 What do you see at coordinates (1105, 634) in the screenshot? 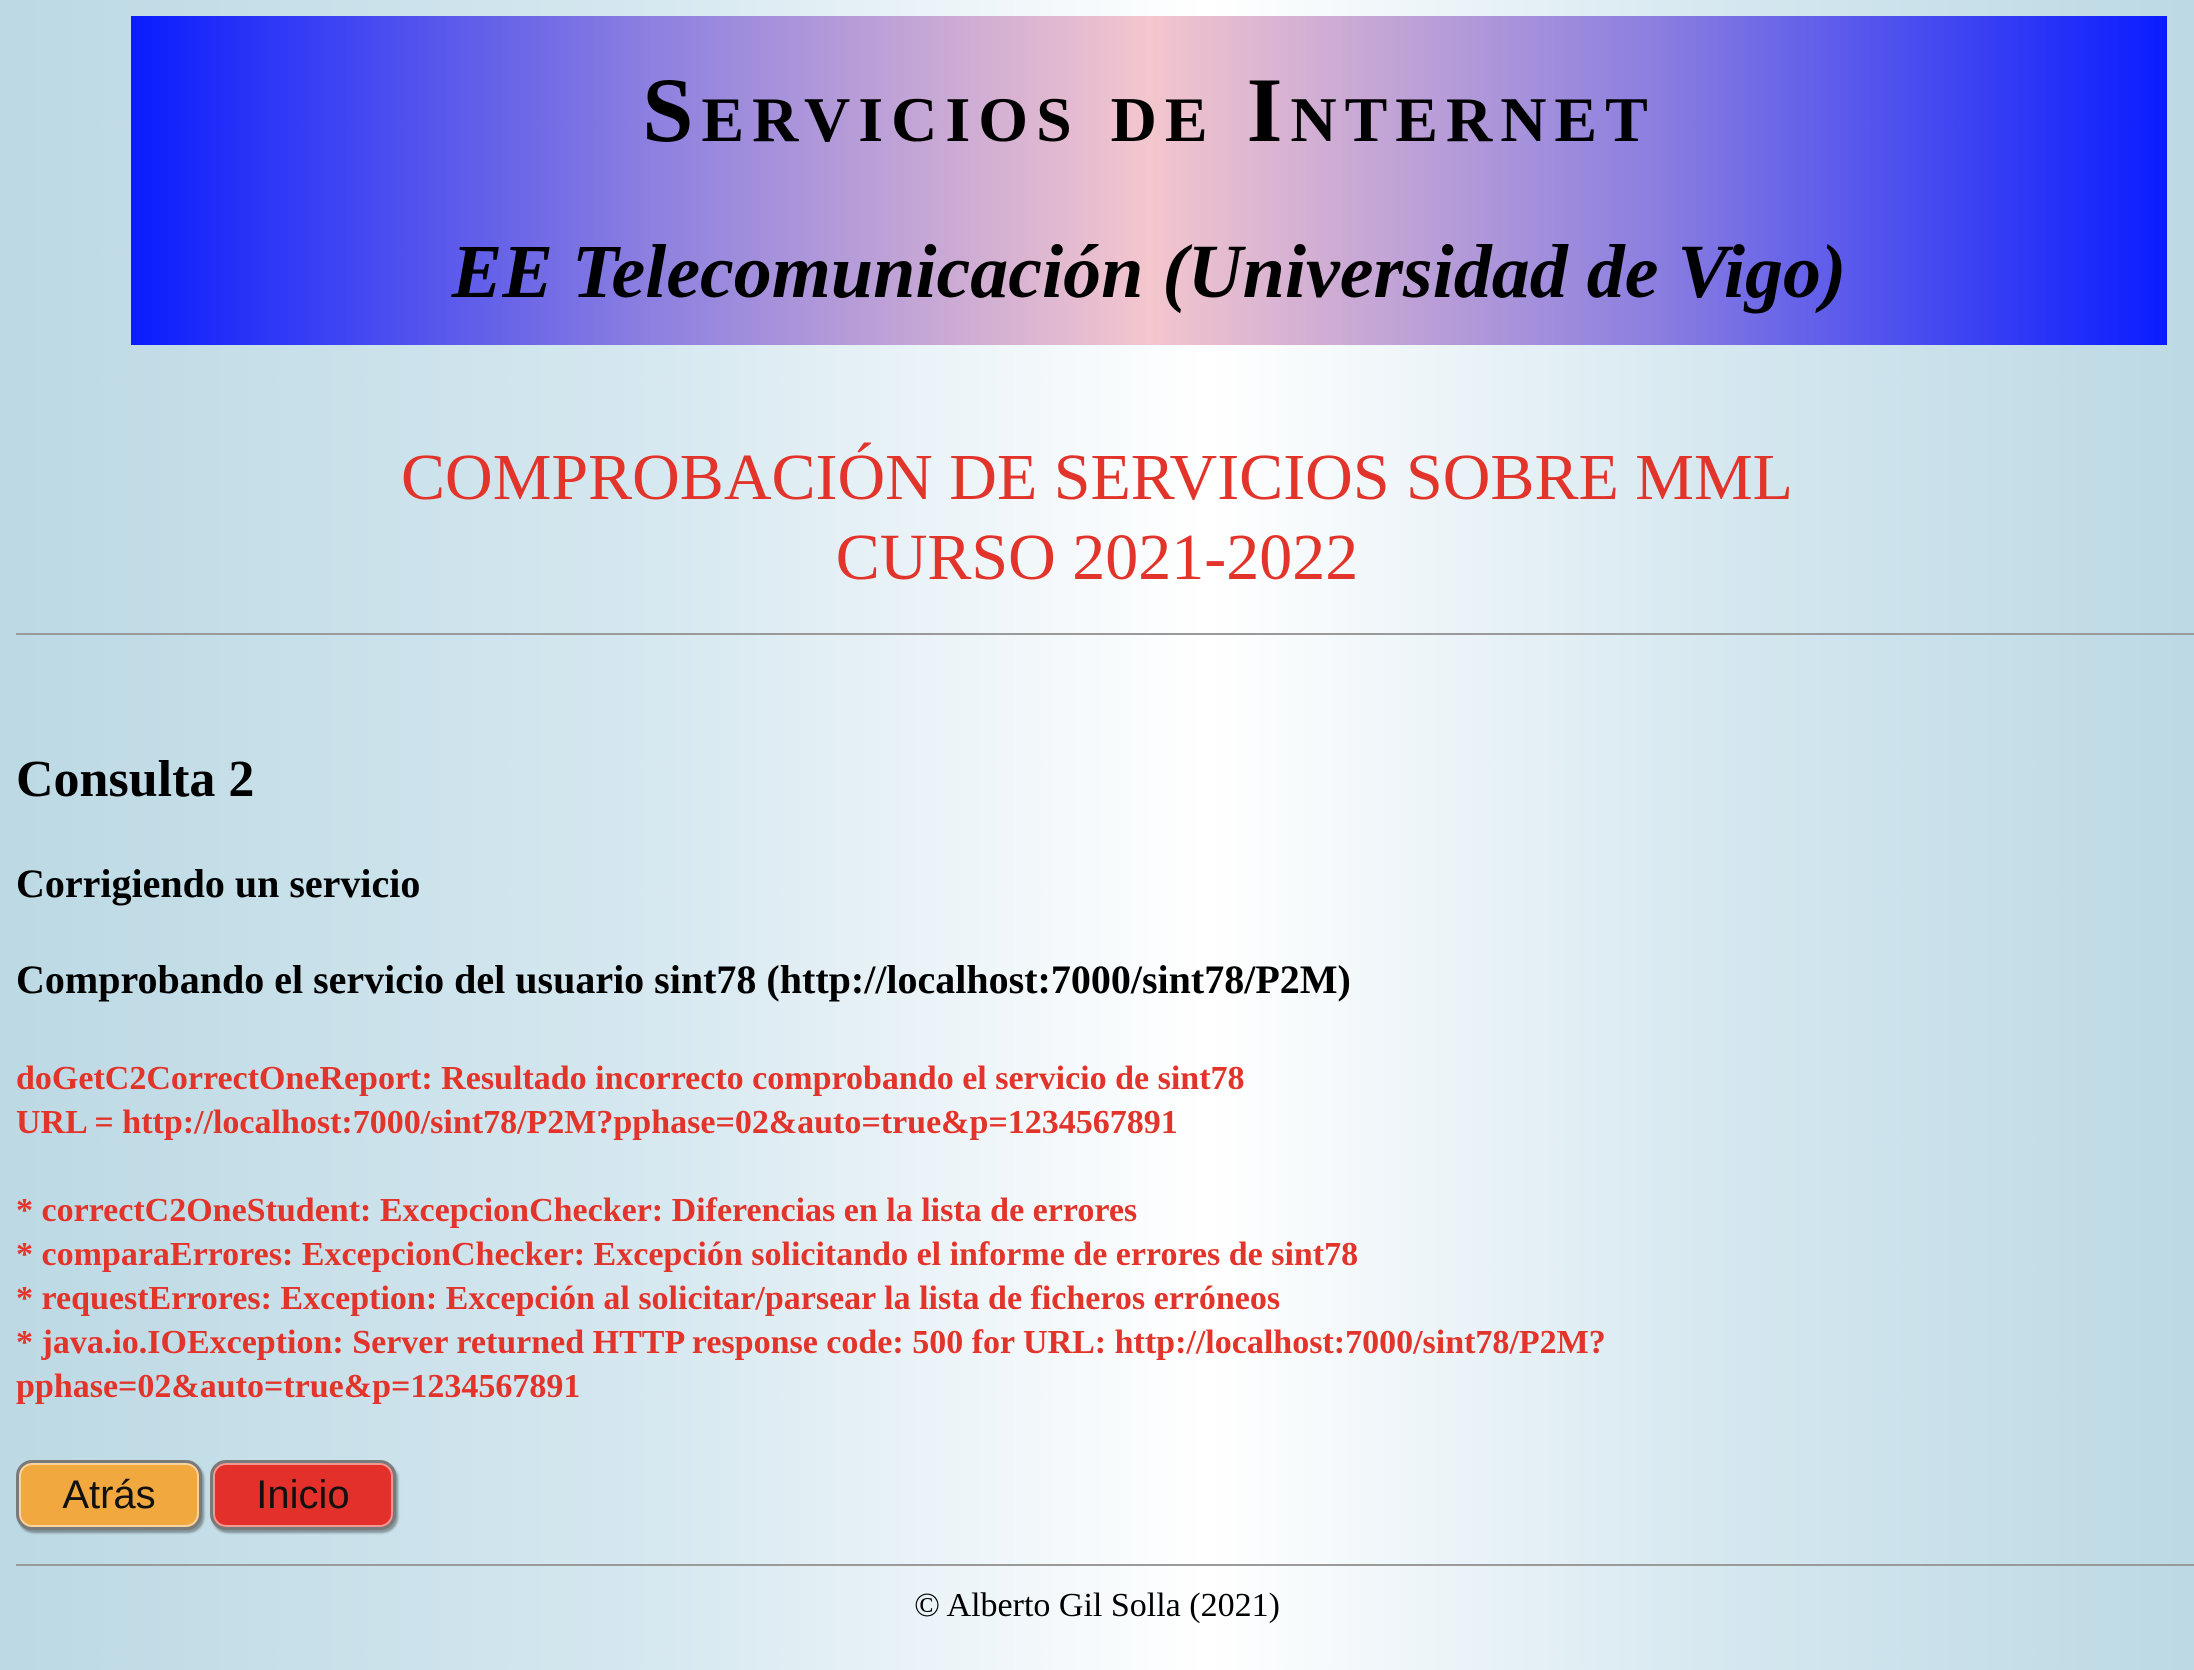
I see `top-divider` at bounding box center [1105, 634].